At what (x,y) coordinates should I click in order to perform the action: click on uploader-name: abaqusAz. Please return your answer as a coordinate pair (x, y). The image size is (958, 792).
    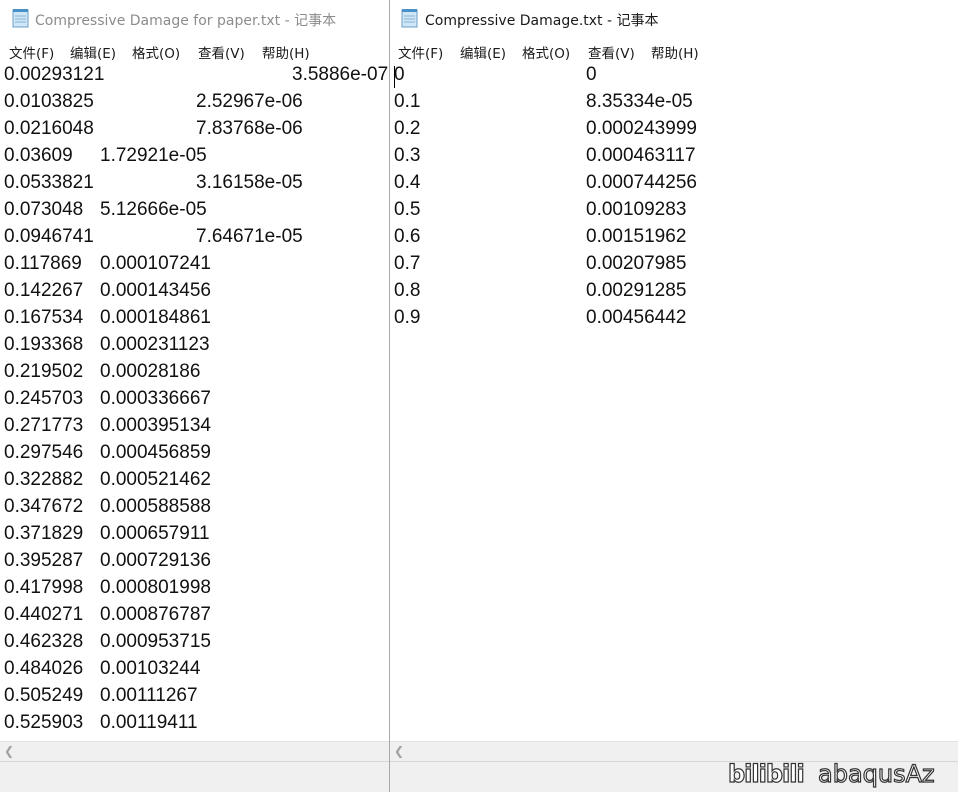
    Looking at the image, I should click on (876, 773).